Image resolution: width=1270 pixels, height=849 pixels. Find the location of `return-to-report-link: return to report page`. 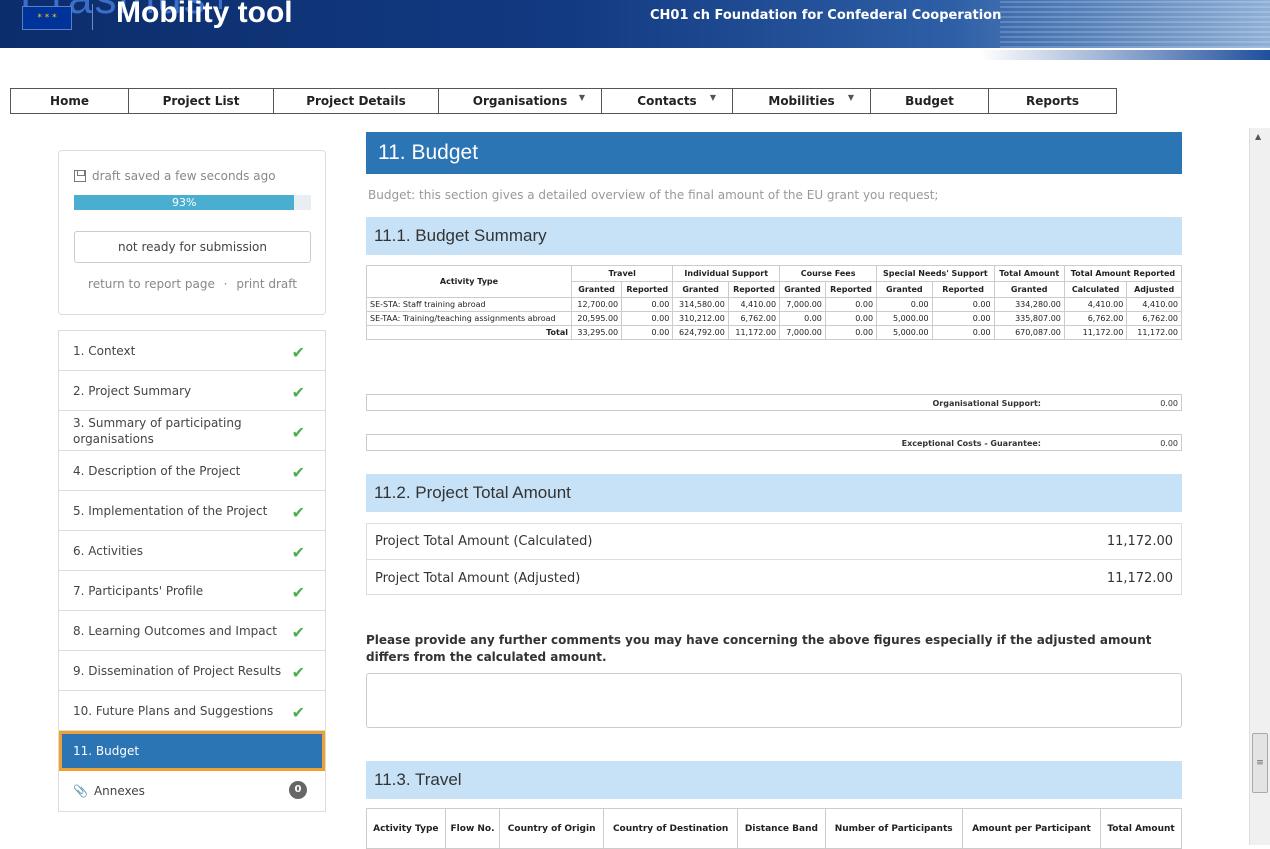

return-to-report-link: return to report page is located at coordinates (151, 284).